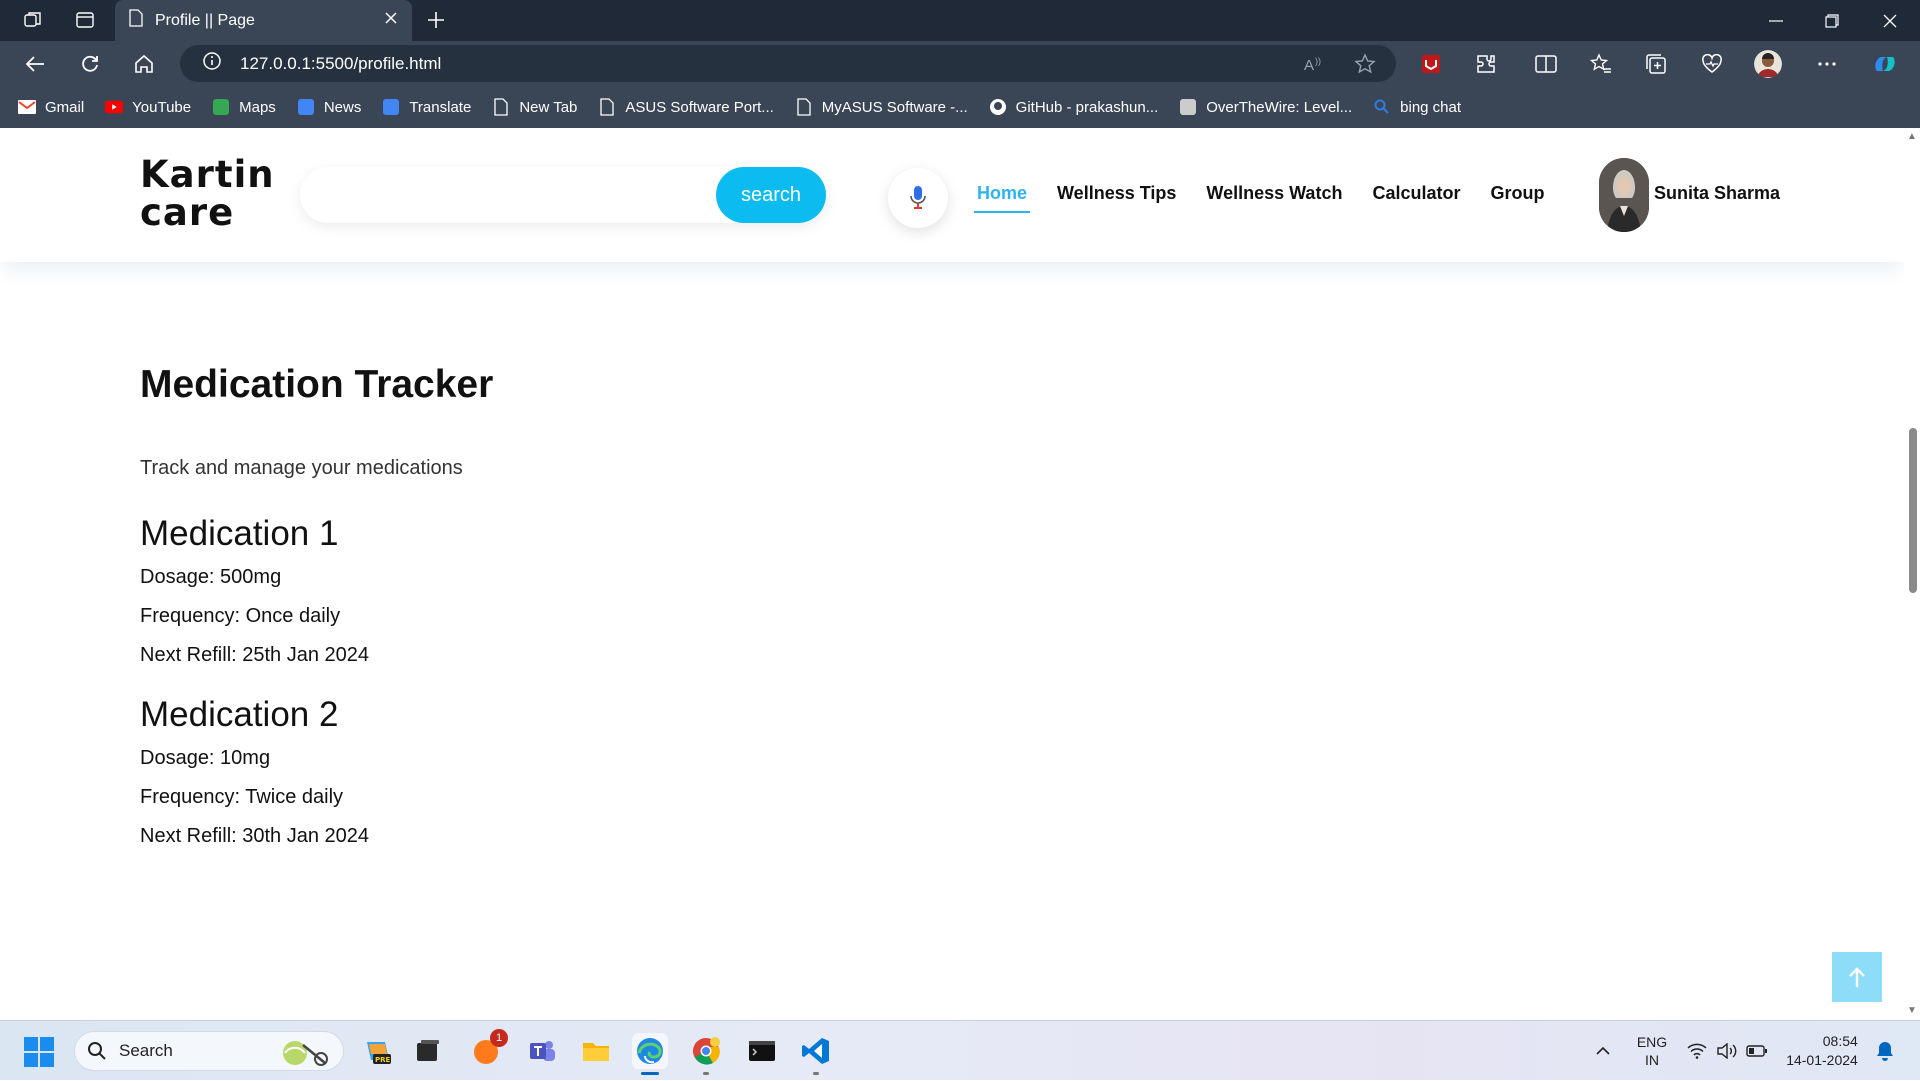  What do you see at coordinates (35, 64) in the screenshot?
I see `back-button` at bounding box center [35, 64].